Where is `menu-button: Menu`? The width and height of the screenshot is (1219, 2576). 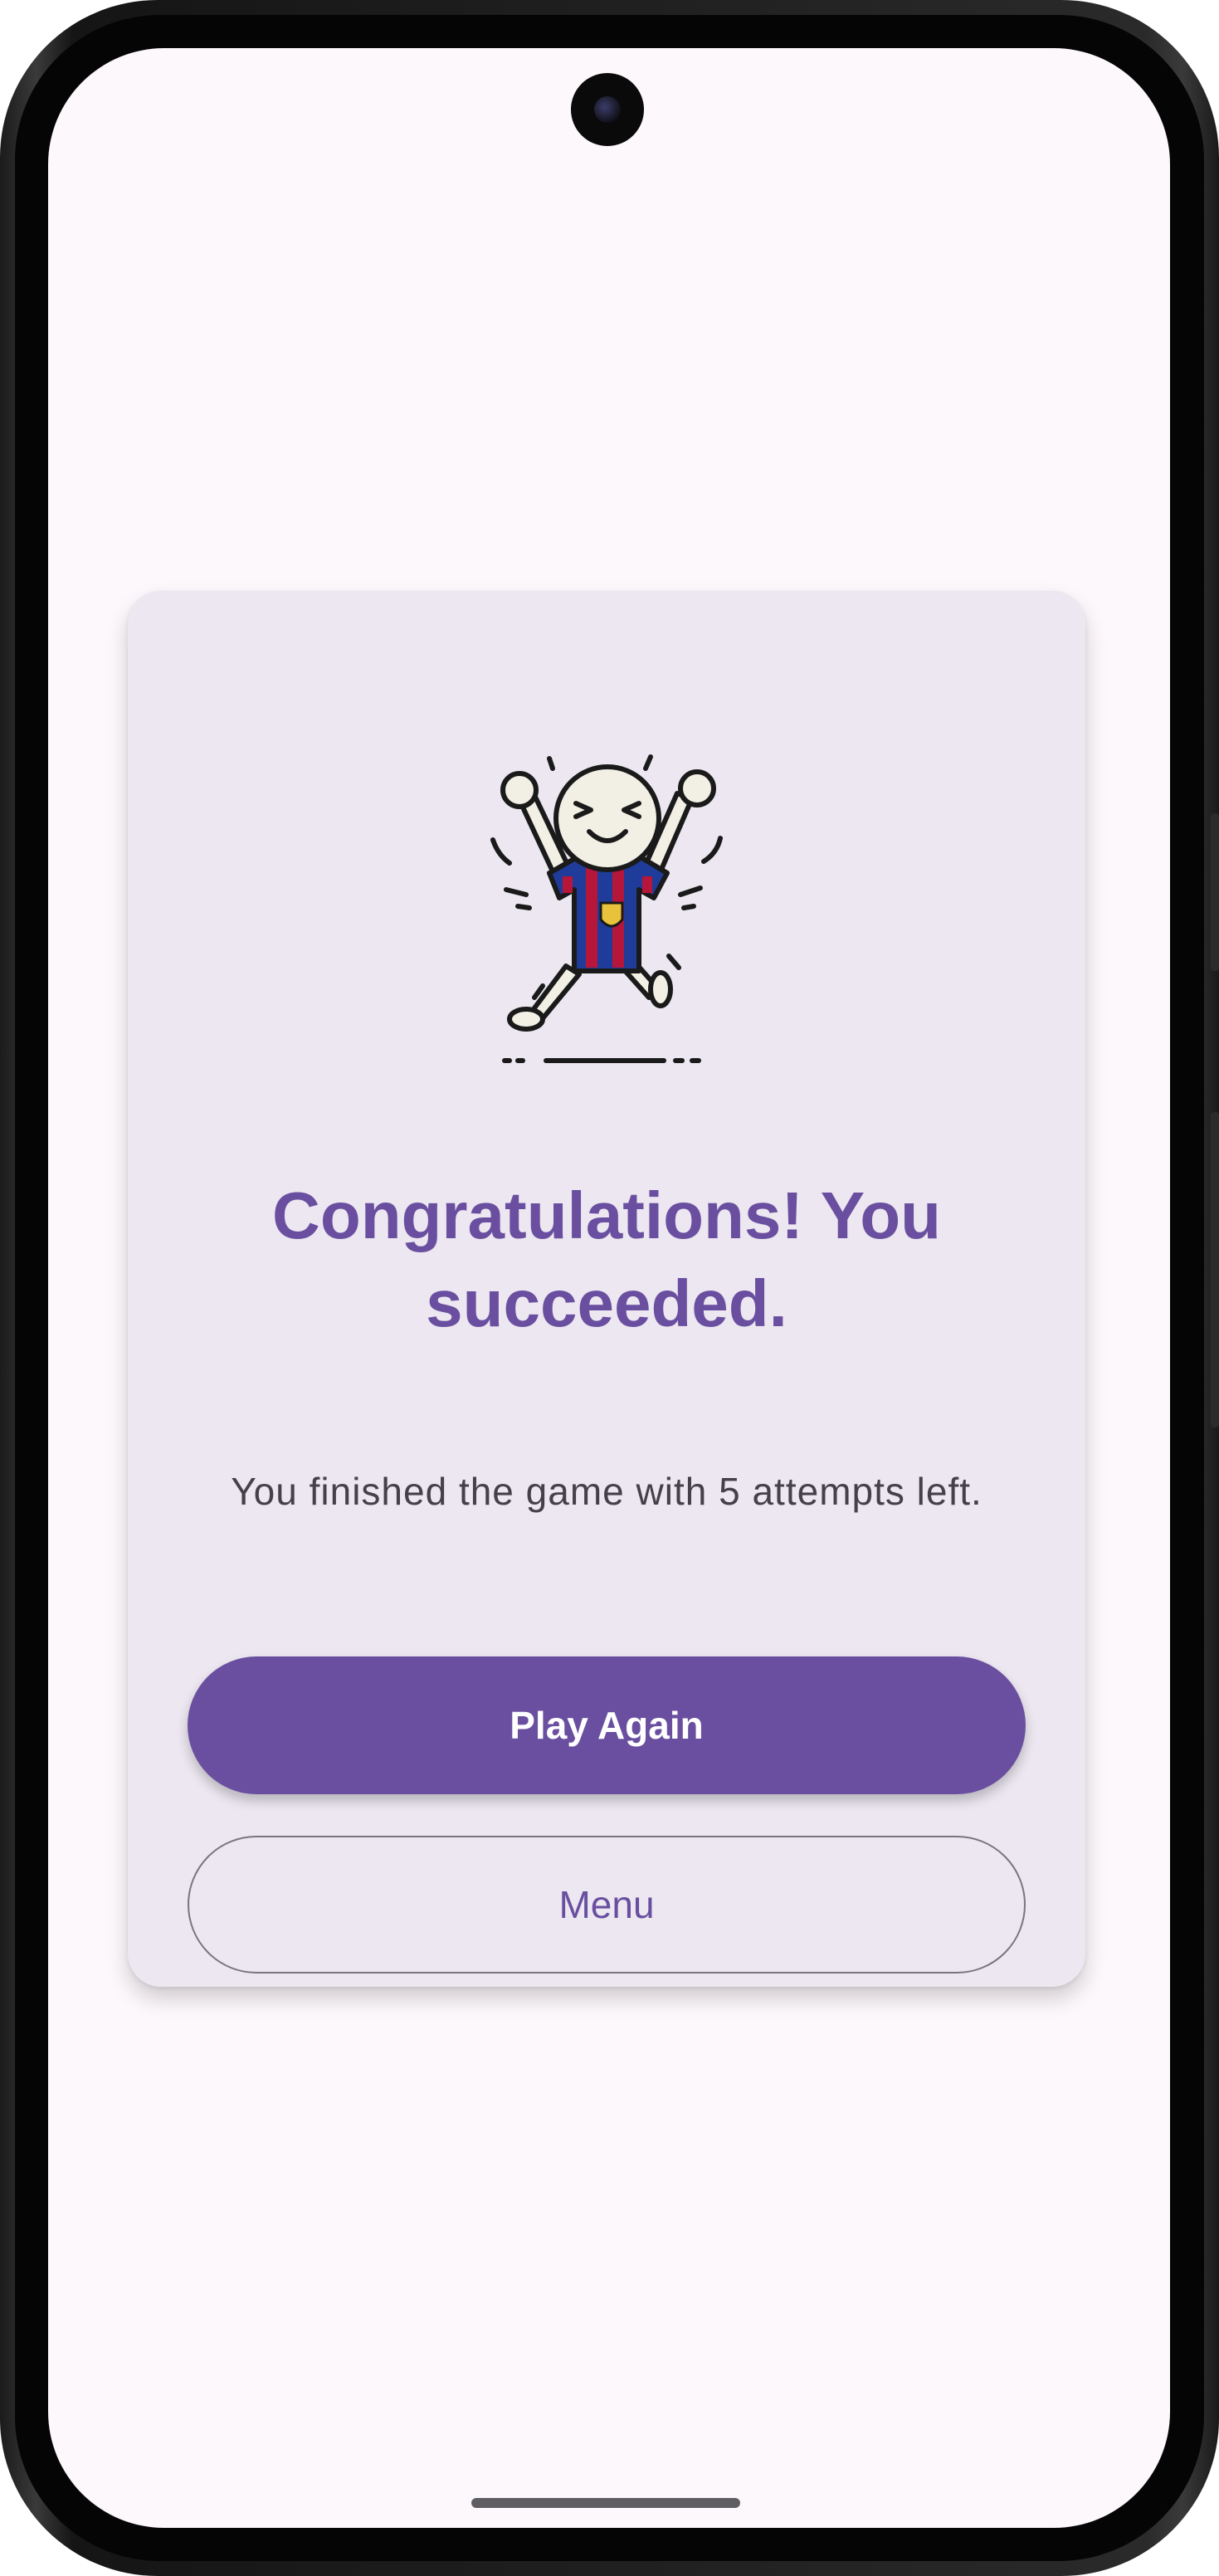
menu-button: Menu is located at coordinates (607, 1904).